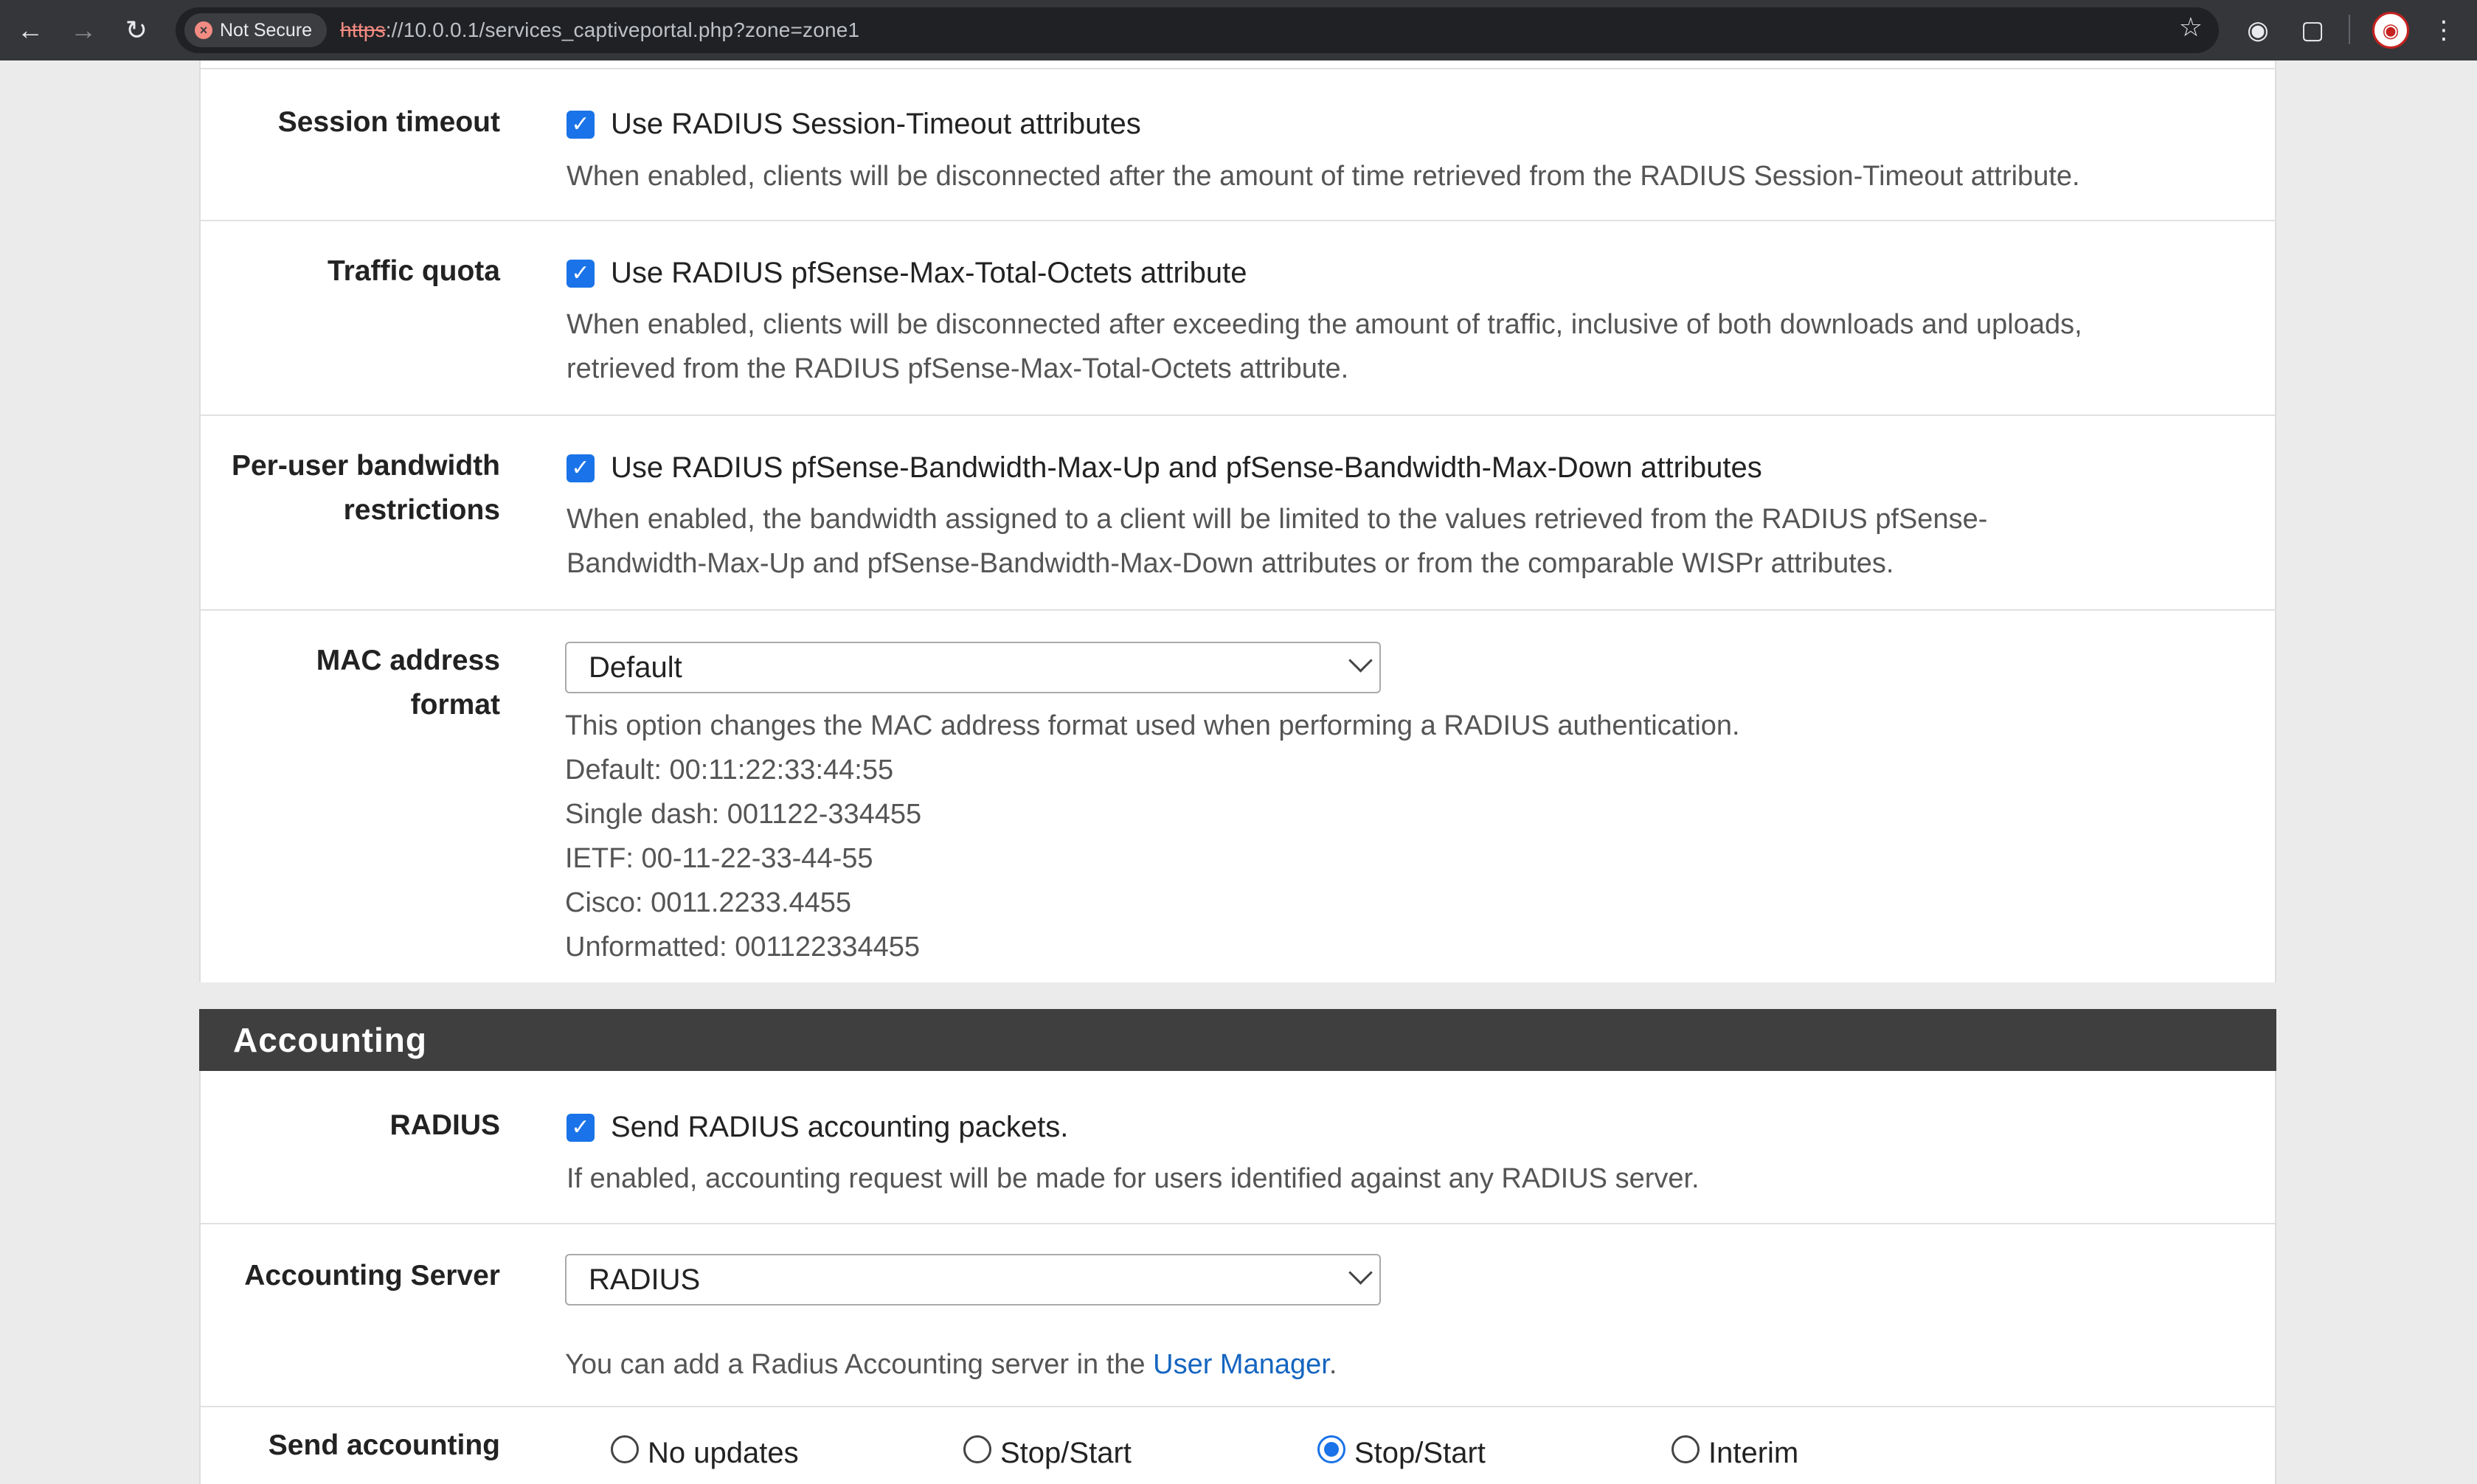  I want to click on bookmark-star-icon: ☆, so click(2191, 27).